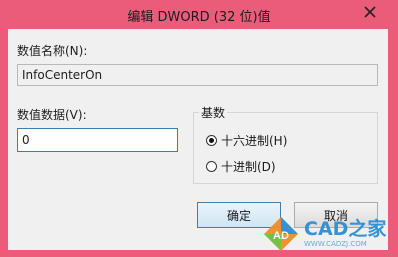  Describe the element at coordinates (345, 229) in the screenshot. I see `watermark-brand: CAD之家` at that location.